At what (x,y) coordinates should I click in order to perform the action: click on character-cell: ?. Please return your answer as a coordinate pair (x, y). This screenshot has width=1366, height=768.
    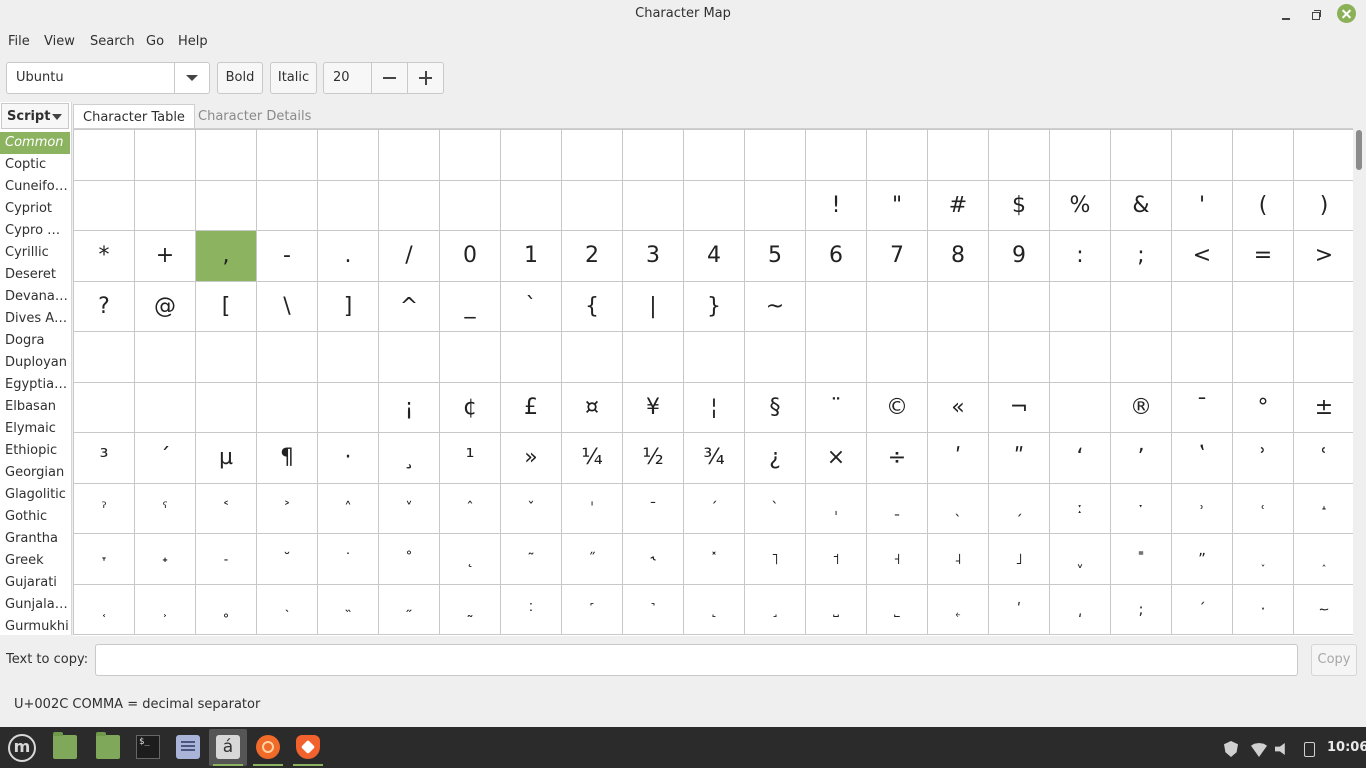
    Looking at the image, I should click on (104, 306).